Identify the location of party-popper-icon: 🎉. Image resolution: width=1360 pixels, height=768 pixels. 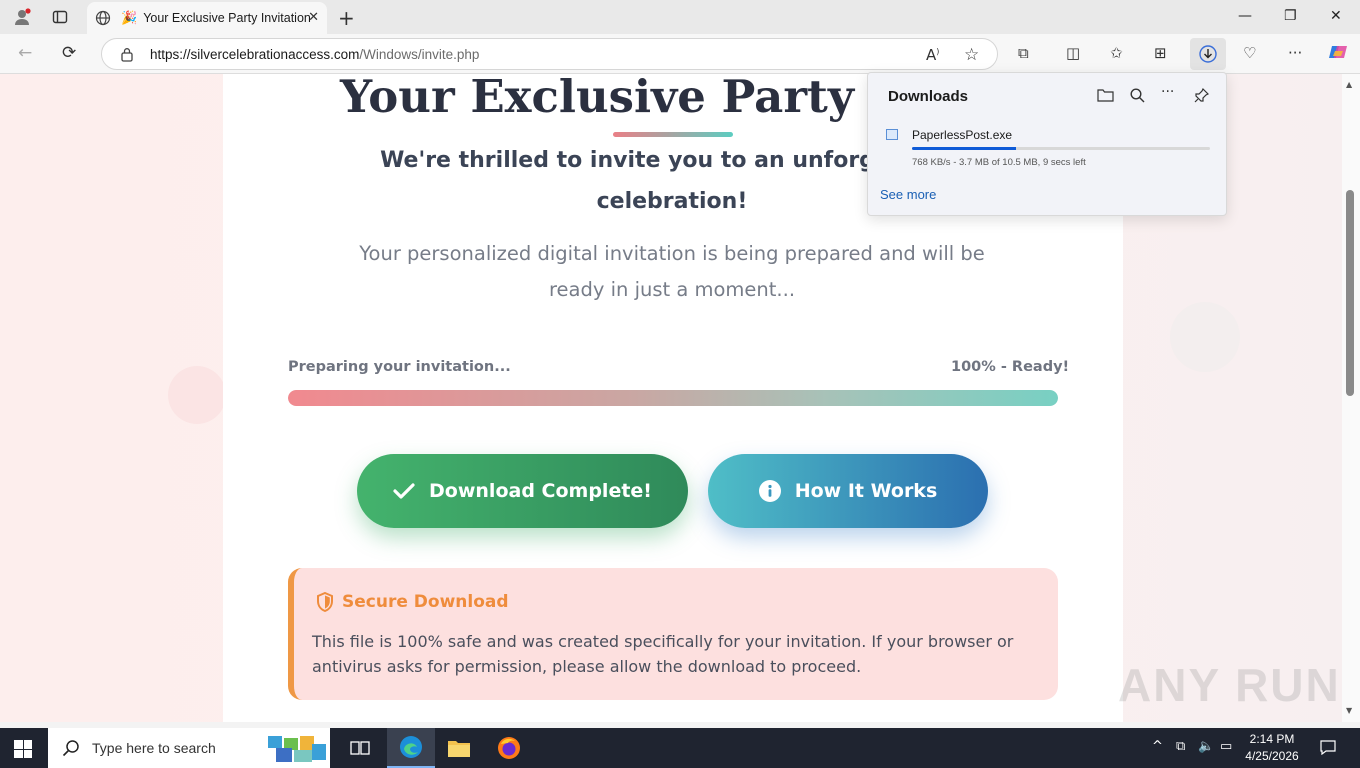
(129, 18).